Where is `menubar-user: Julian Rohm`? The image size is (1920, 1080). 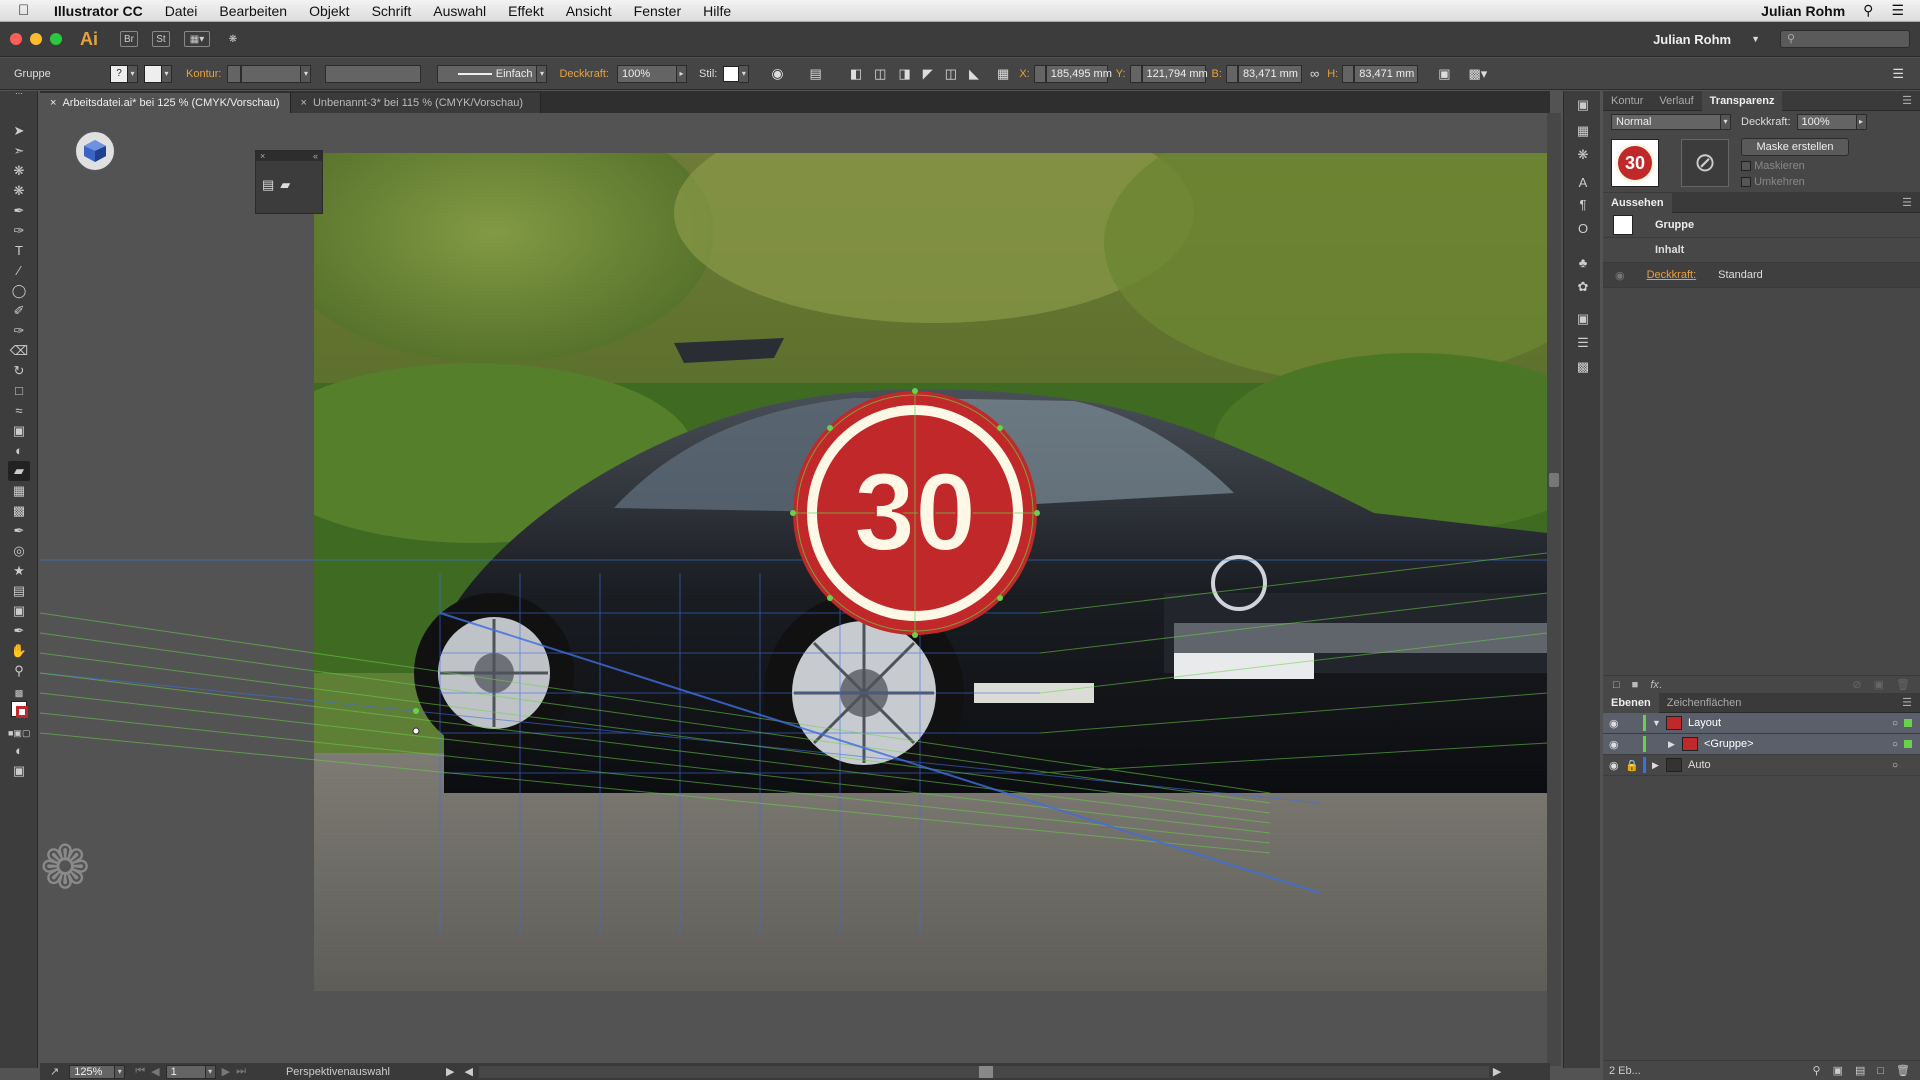 menubar-user: Julian Rohm is located at coordinates (1803, 11).